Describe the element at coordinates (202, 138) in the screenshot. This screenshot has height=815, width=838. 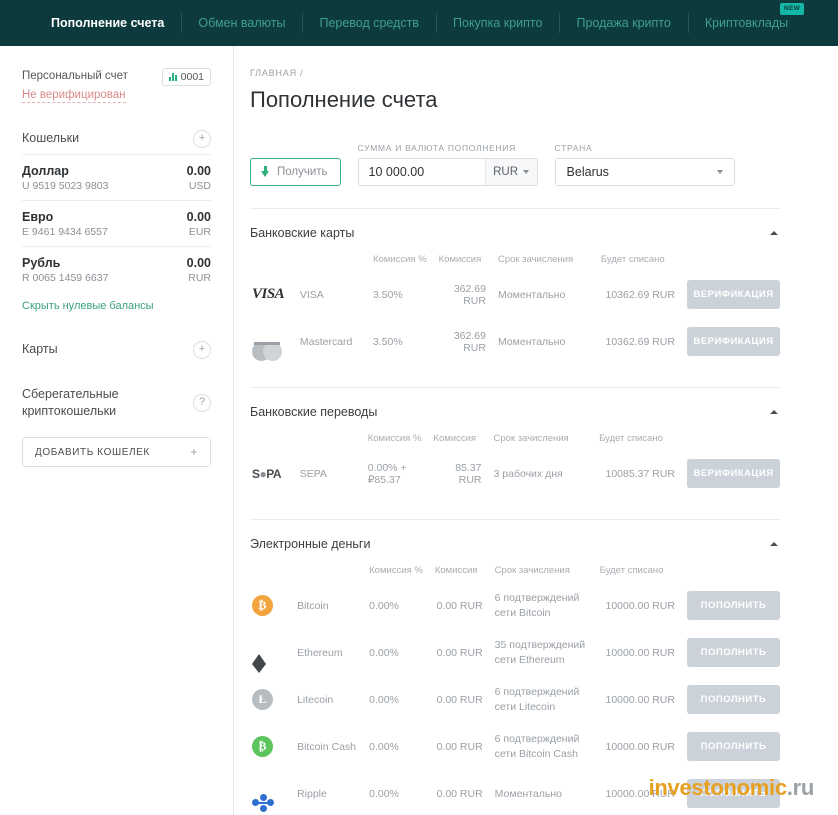
I see `add-wallet-plus-icon: +` at that location.